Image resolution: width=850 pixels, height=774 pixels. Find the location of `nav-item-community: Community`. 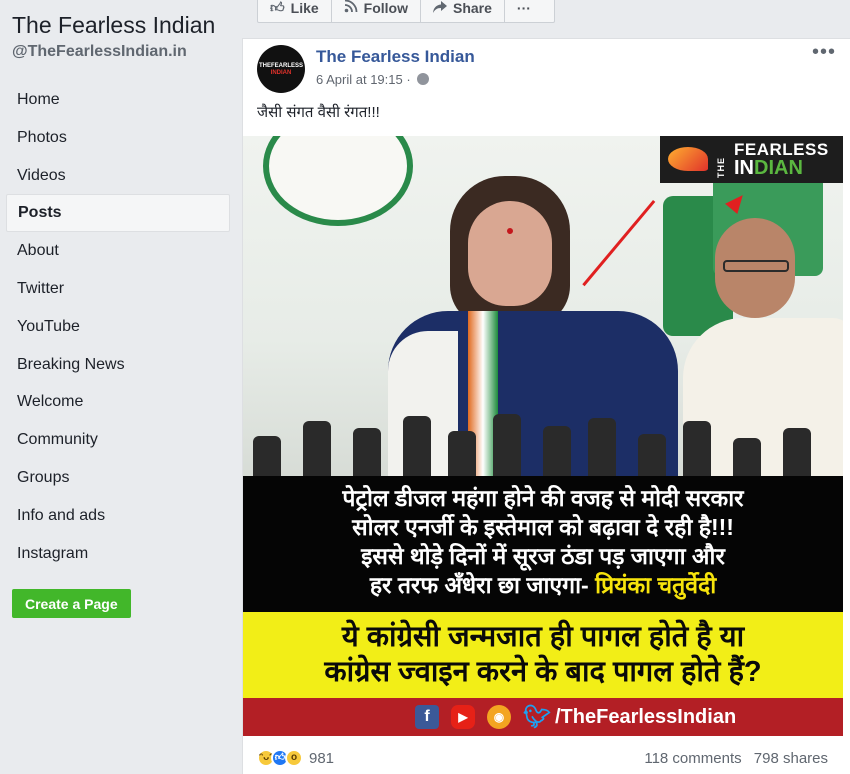

nav-item-community: Community is located at coordinates (118, 440).